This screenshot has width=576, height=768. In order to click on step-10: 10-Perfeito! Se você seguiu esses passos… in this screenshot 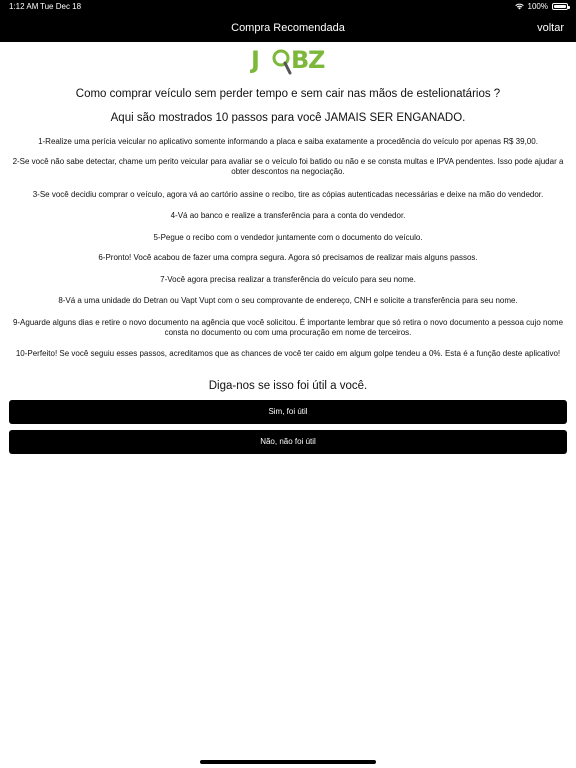, I will do `click(288, 353)`.